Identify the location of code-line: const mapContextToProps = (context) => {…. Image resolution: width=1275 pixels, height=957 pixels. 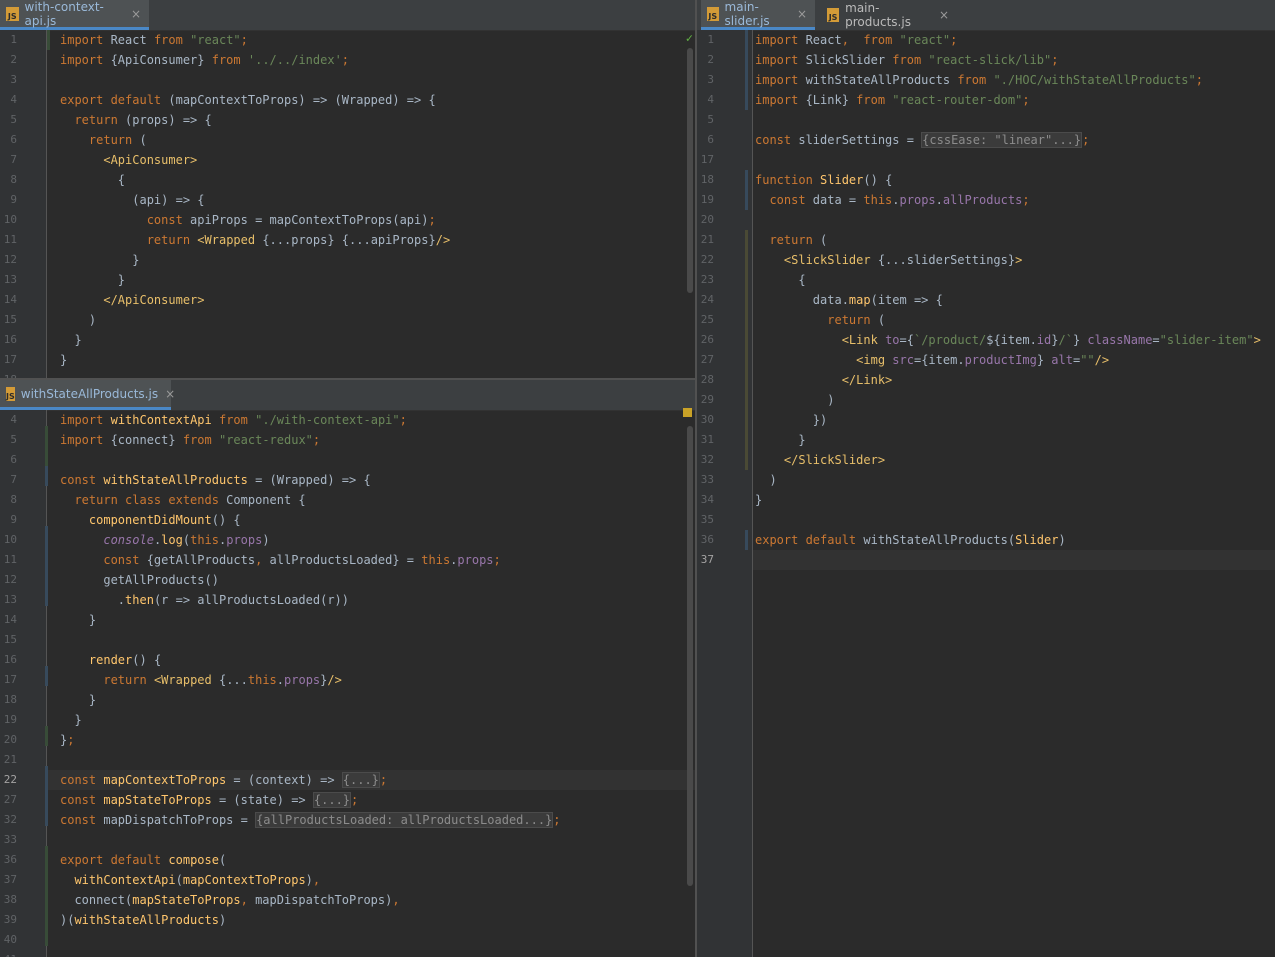
(371, 780).